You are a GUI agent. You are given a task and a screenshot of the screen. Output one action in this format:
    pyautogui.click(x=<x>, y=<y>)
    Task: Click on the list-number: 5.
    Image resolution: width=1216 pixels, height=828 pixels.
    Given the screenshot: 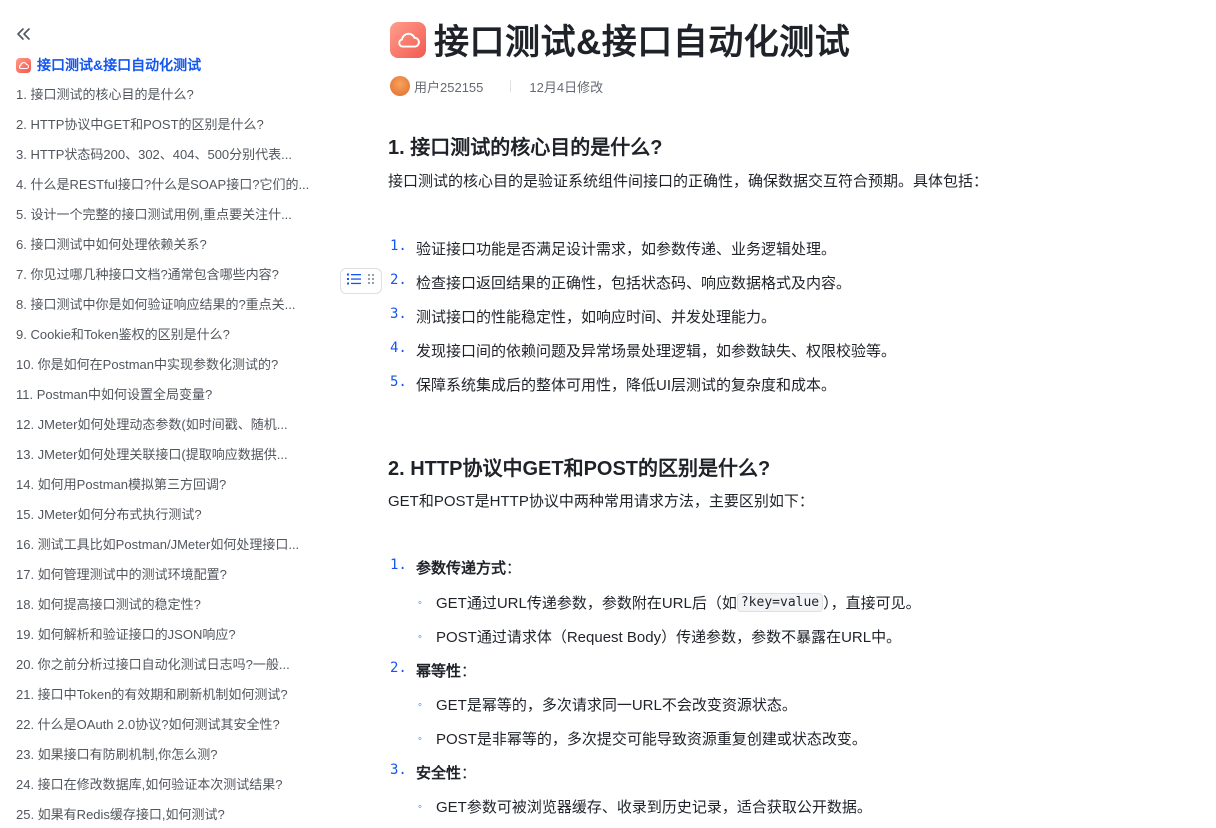 What is the action you would take?
    pyautogui.click(x=398, y=382)
    